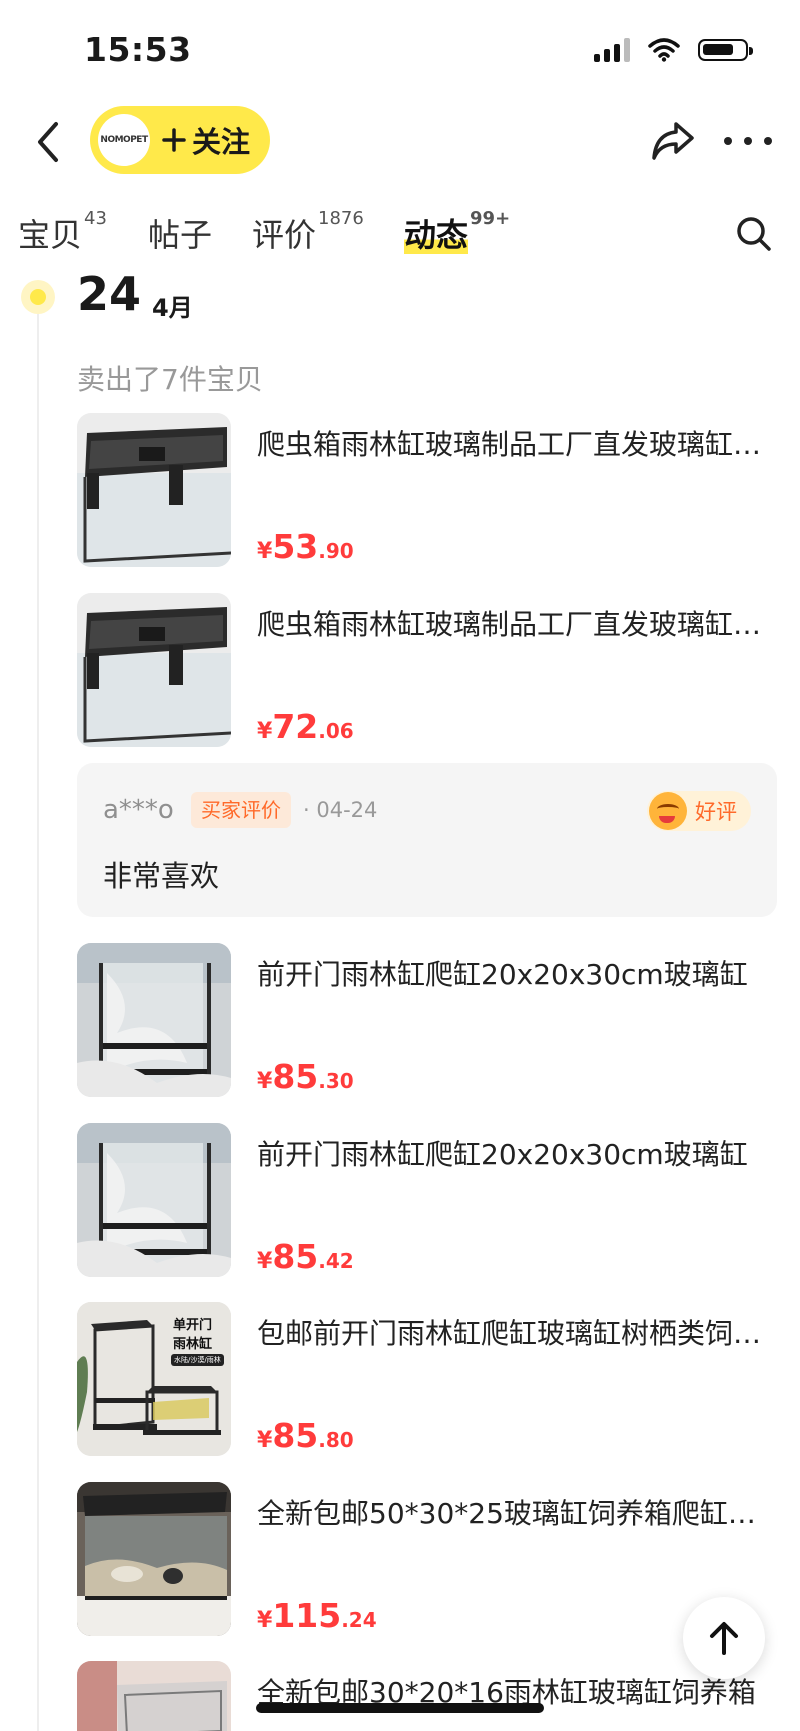 The height and width of the screenshot is (1731, 800). What do you see at coordinates (138, 49) in the screenshot?
I see `status-time: 15:53` at bounding box center [138, 49].